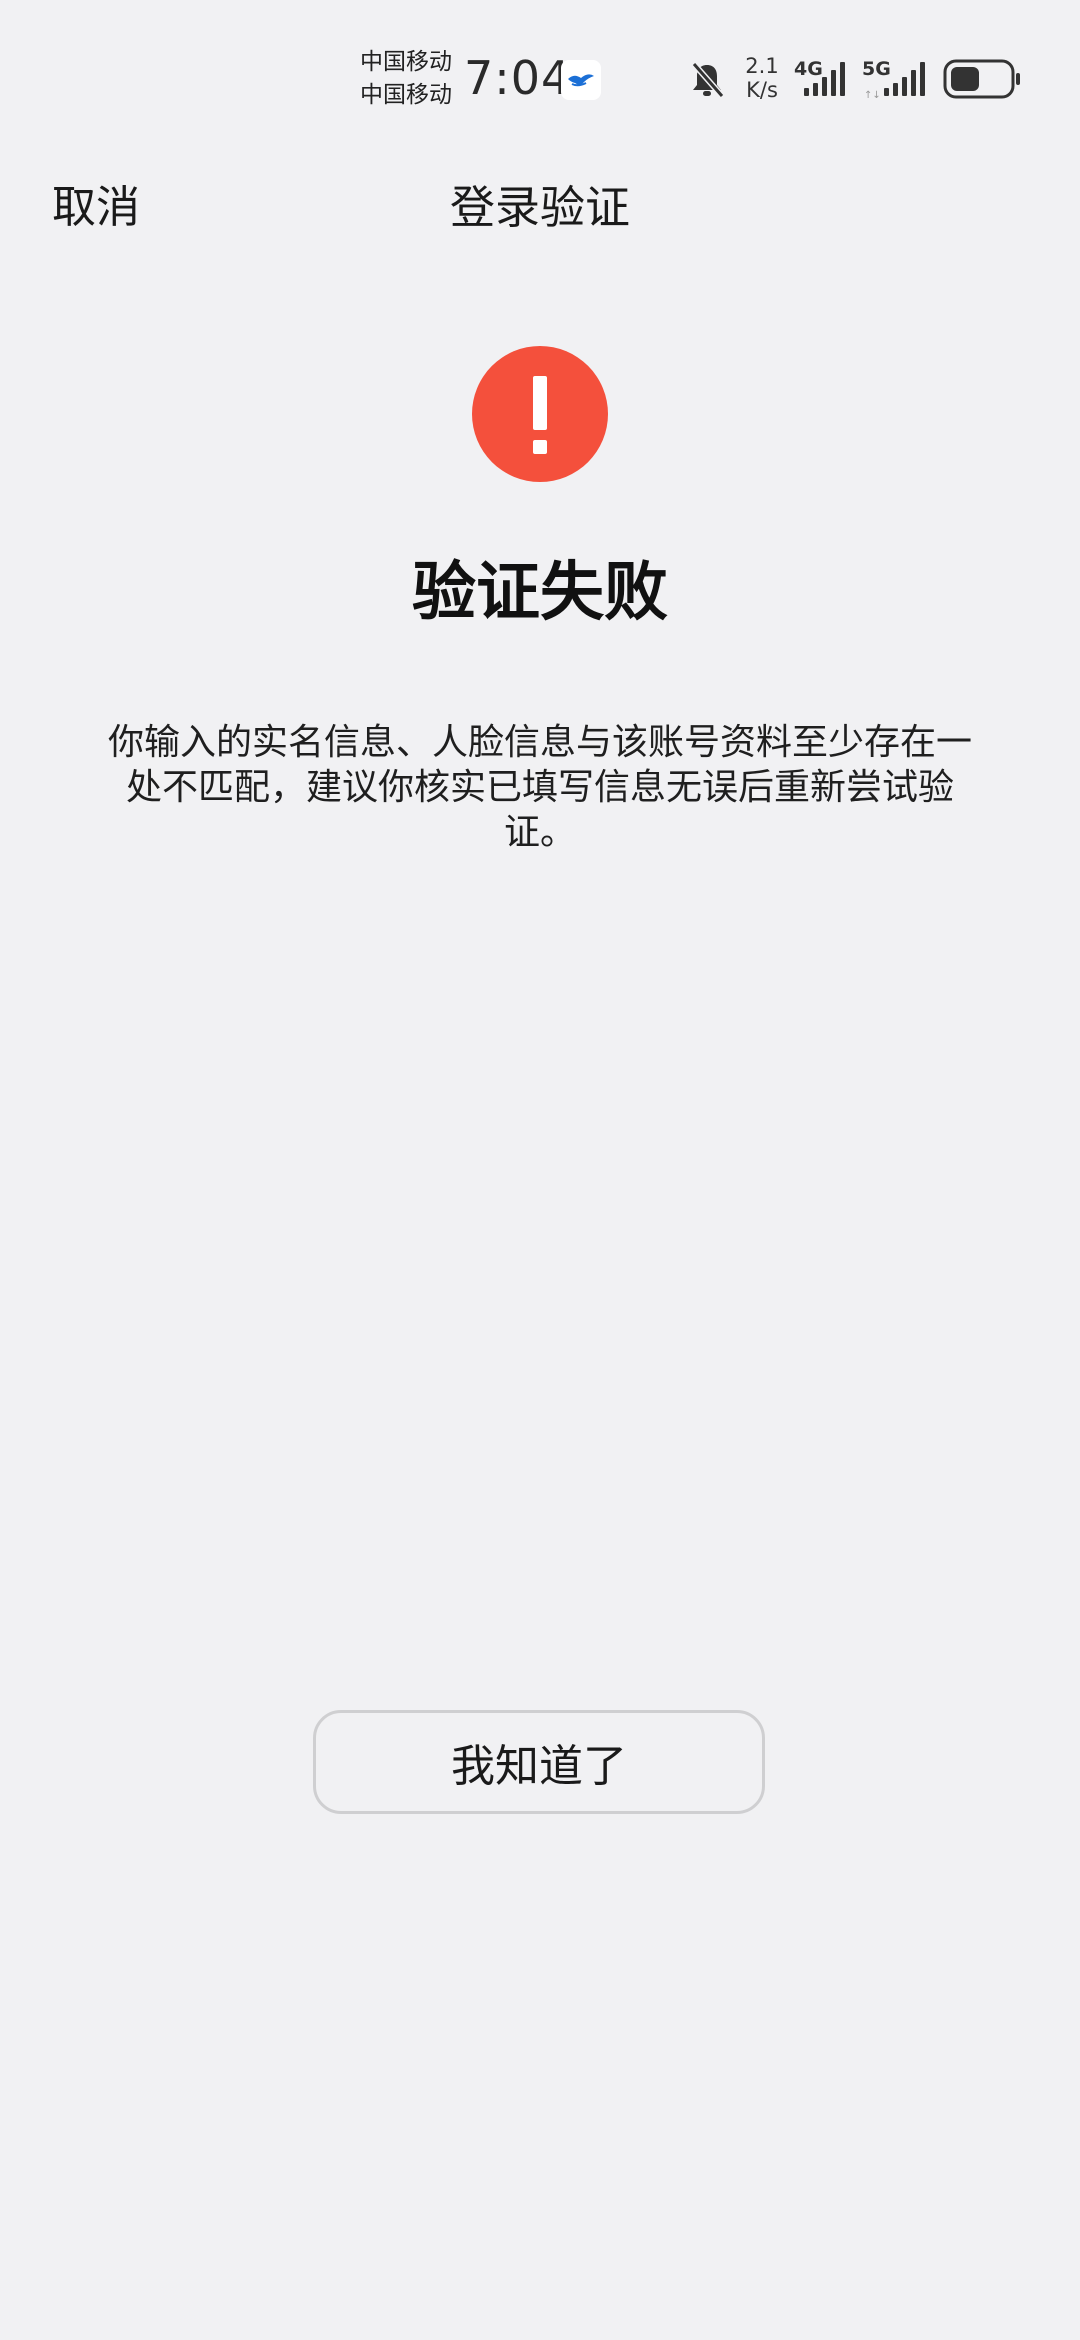 The height and width of the screenshot is (2340, 1080). What do you see at coordinates (406, 95) in the screenshot?
I see `carrier-2-label: 中国移动` at bounding box center [406, 95].